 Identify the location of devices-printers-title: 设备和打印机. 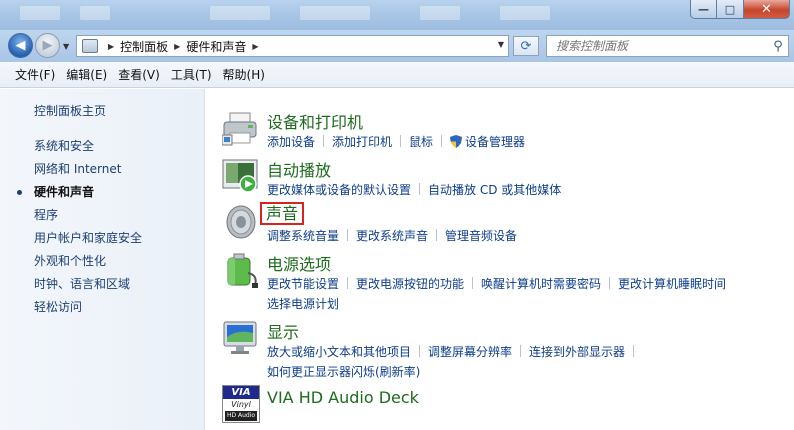
(315, 121).